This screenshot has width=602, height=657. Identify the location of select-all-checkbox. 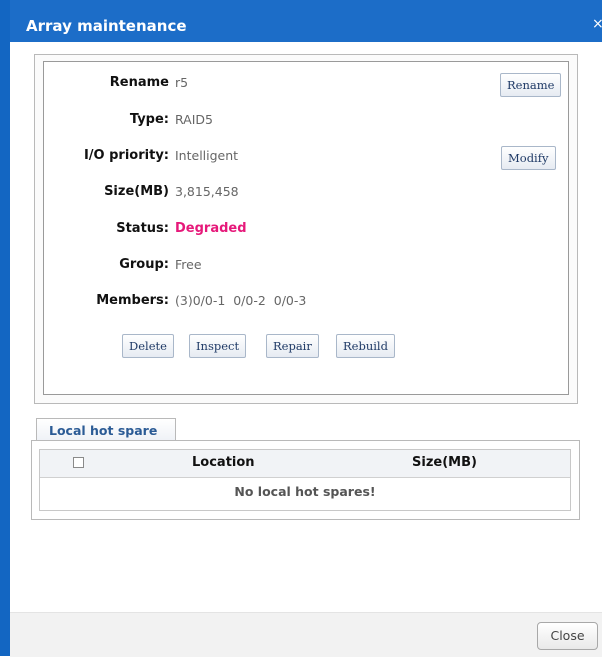
(78, 462).